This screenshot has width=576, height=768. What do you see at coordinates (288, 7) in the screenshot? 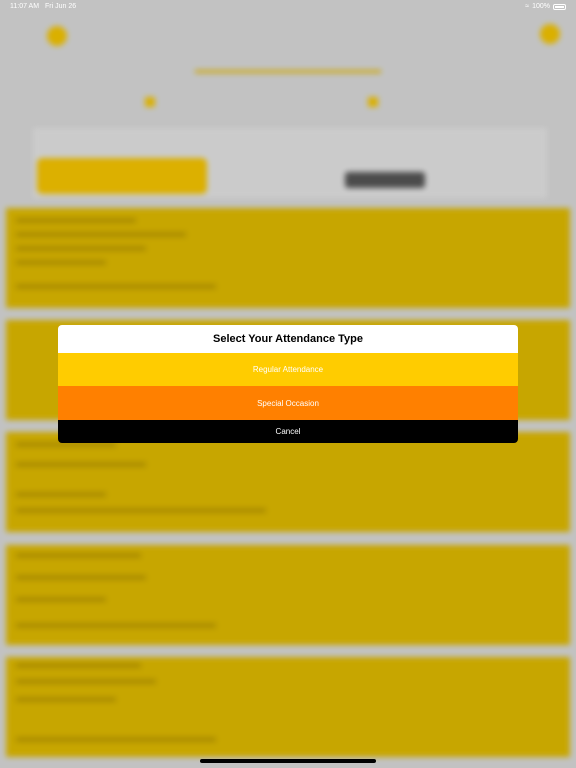
I see `status-bar: 11:07 AM Fri Jun 26 ≈ 100%` at bounding box center [288, 7].